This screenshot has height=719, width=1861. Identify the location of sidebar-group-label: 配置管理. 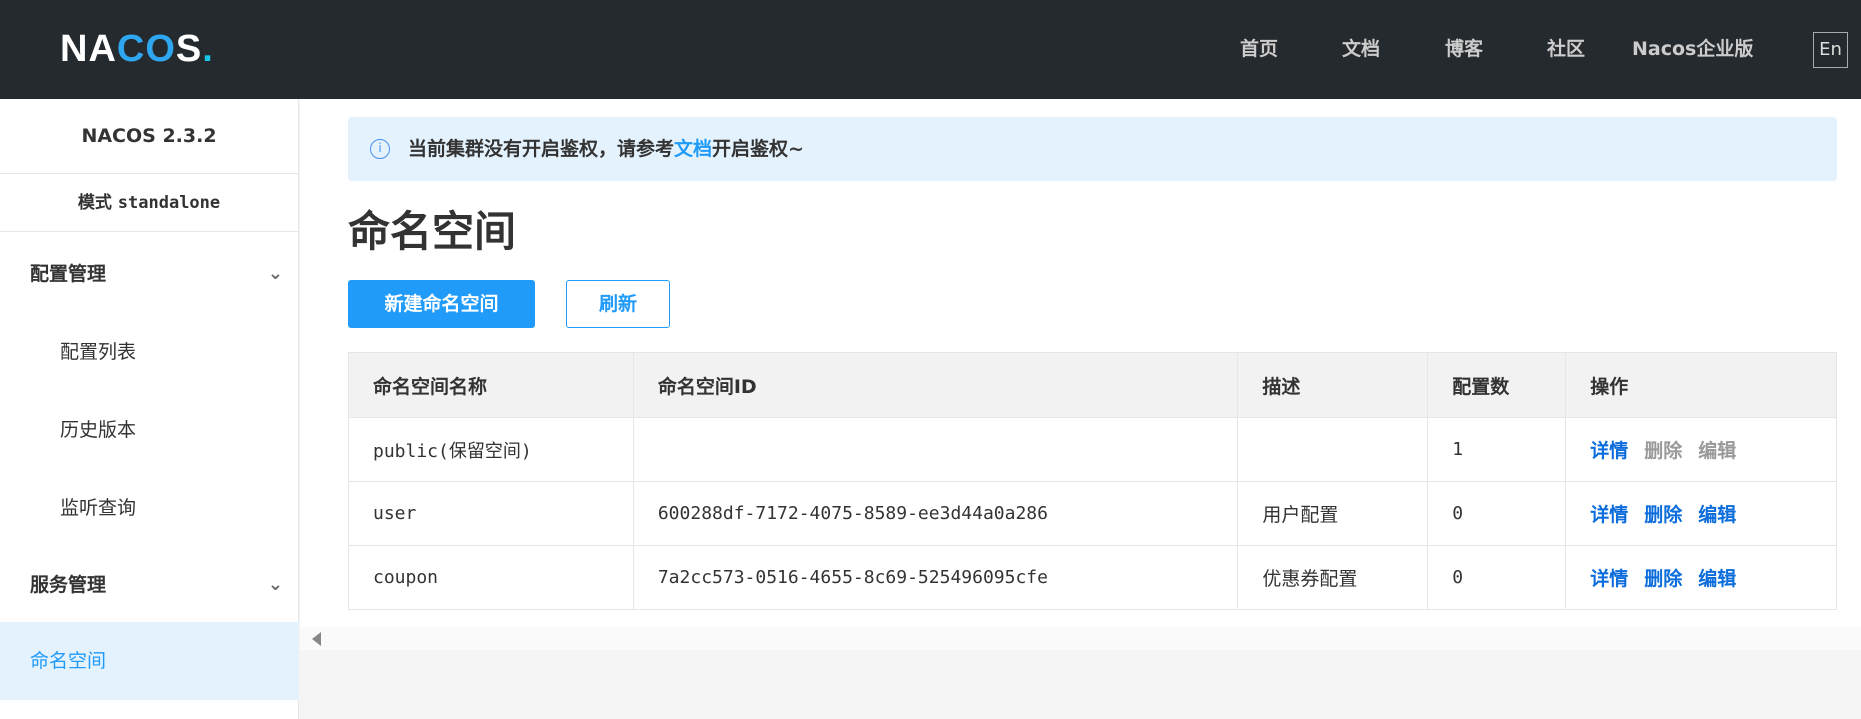
(68, 274).